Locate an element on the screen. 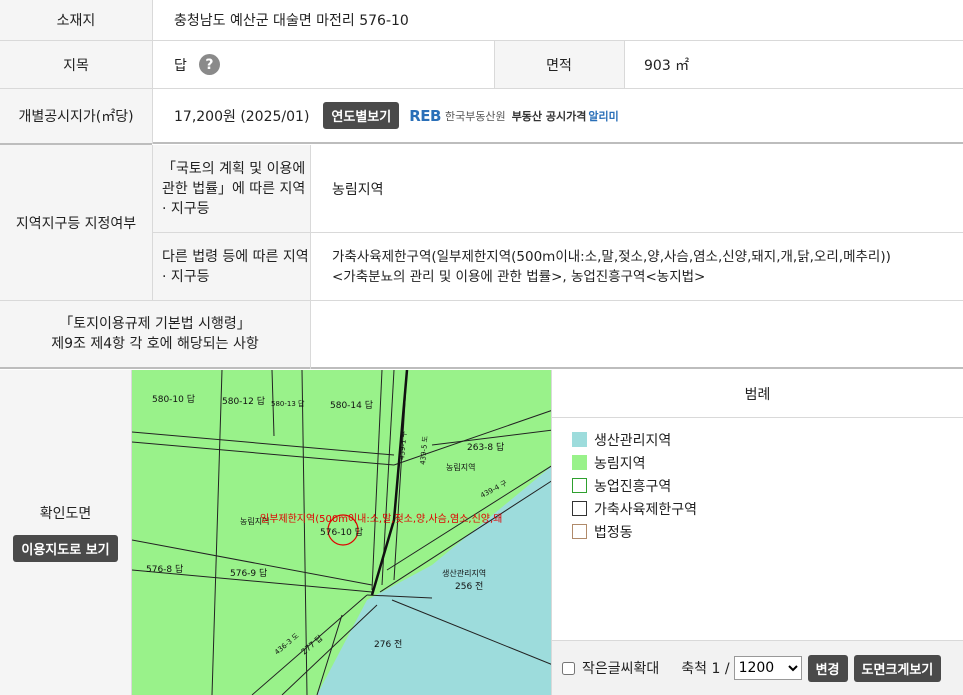 This screenshot has height=695, width=963. land-use-map-button: 이용지도로 보기 is located at coordinates (65, 548).